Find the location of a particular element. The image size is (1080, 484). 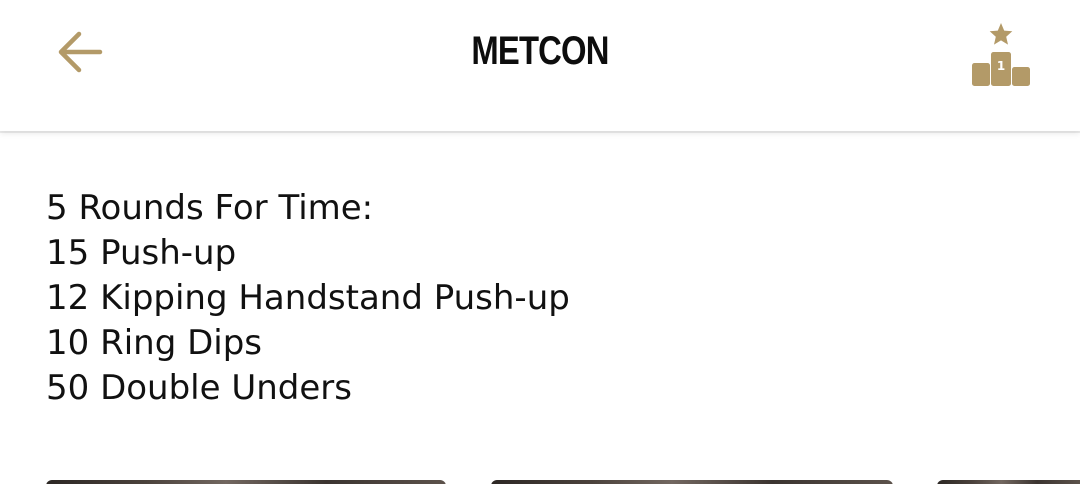

leaderboard-button: 1 is located at coordinates (1001, 54).